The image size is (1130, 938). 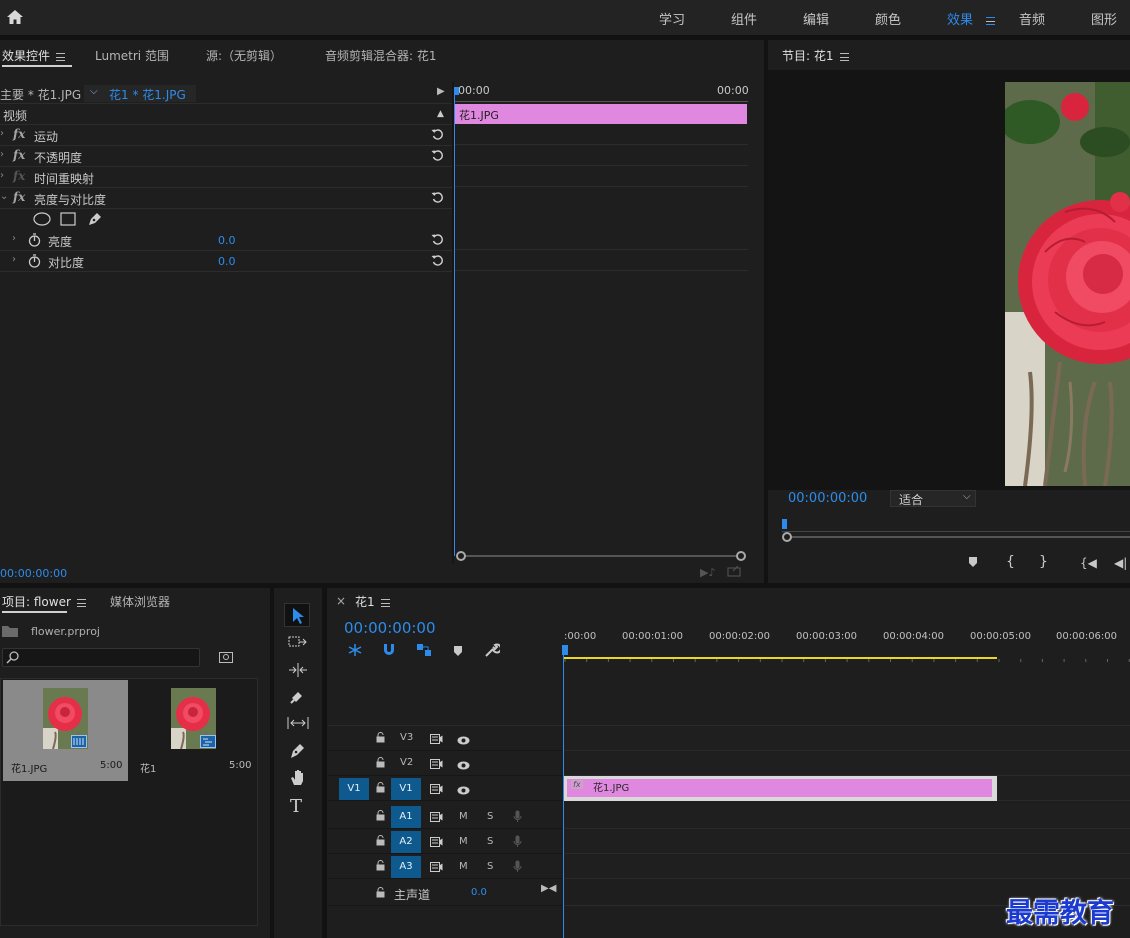 What do you see at coordinates (406, 842) in the screenshot?
I see `track-target-button: A2` at bounding box center [406, 842].